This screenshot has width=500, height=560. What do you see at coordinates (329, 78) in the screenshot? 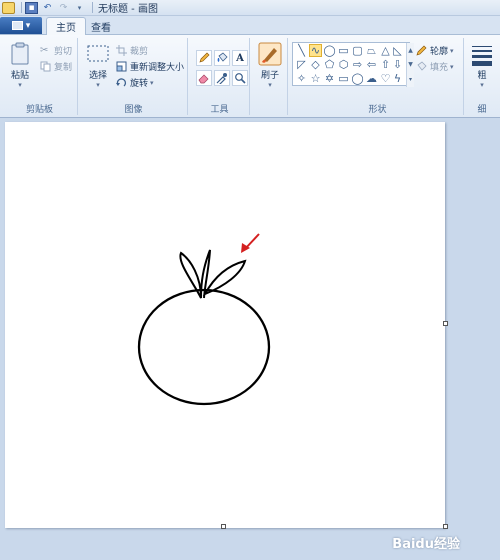
I see `six-point-star-shape-icon: ✡` at bounding box center [329, 78].